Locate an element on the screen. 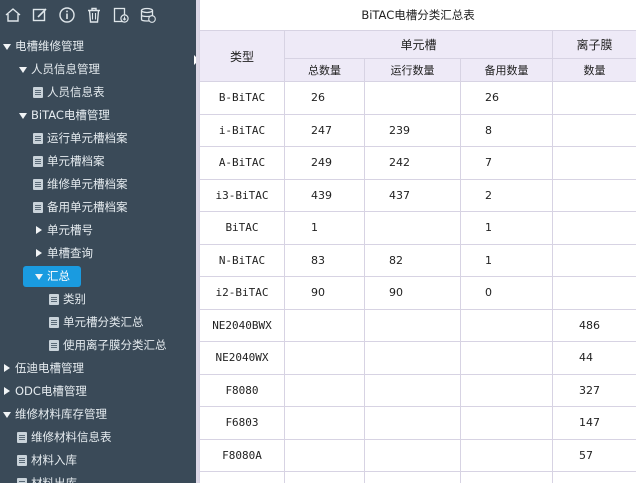 This screenshot has height=483, width=636. table-row: NE2040WX 44 is located at coordinates (417, 358).